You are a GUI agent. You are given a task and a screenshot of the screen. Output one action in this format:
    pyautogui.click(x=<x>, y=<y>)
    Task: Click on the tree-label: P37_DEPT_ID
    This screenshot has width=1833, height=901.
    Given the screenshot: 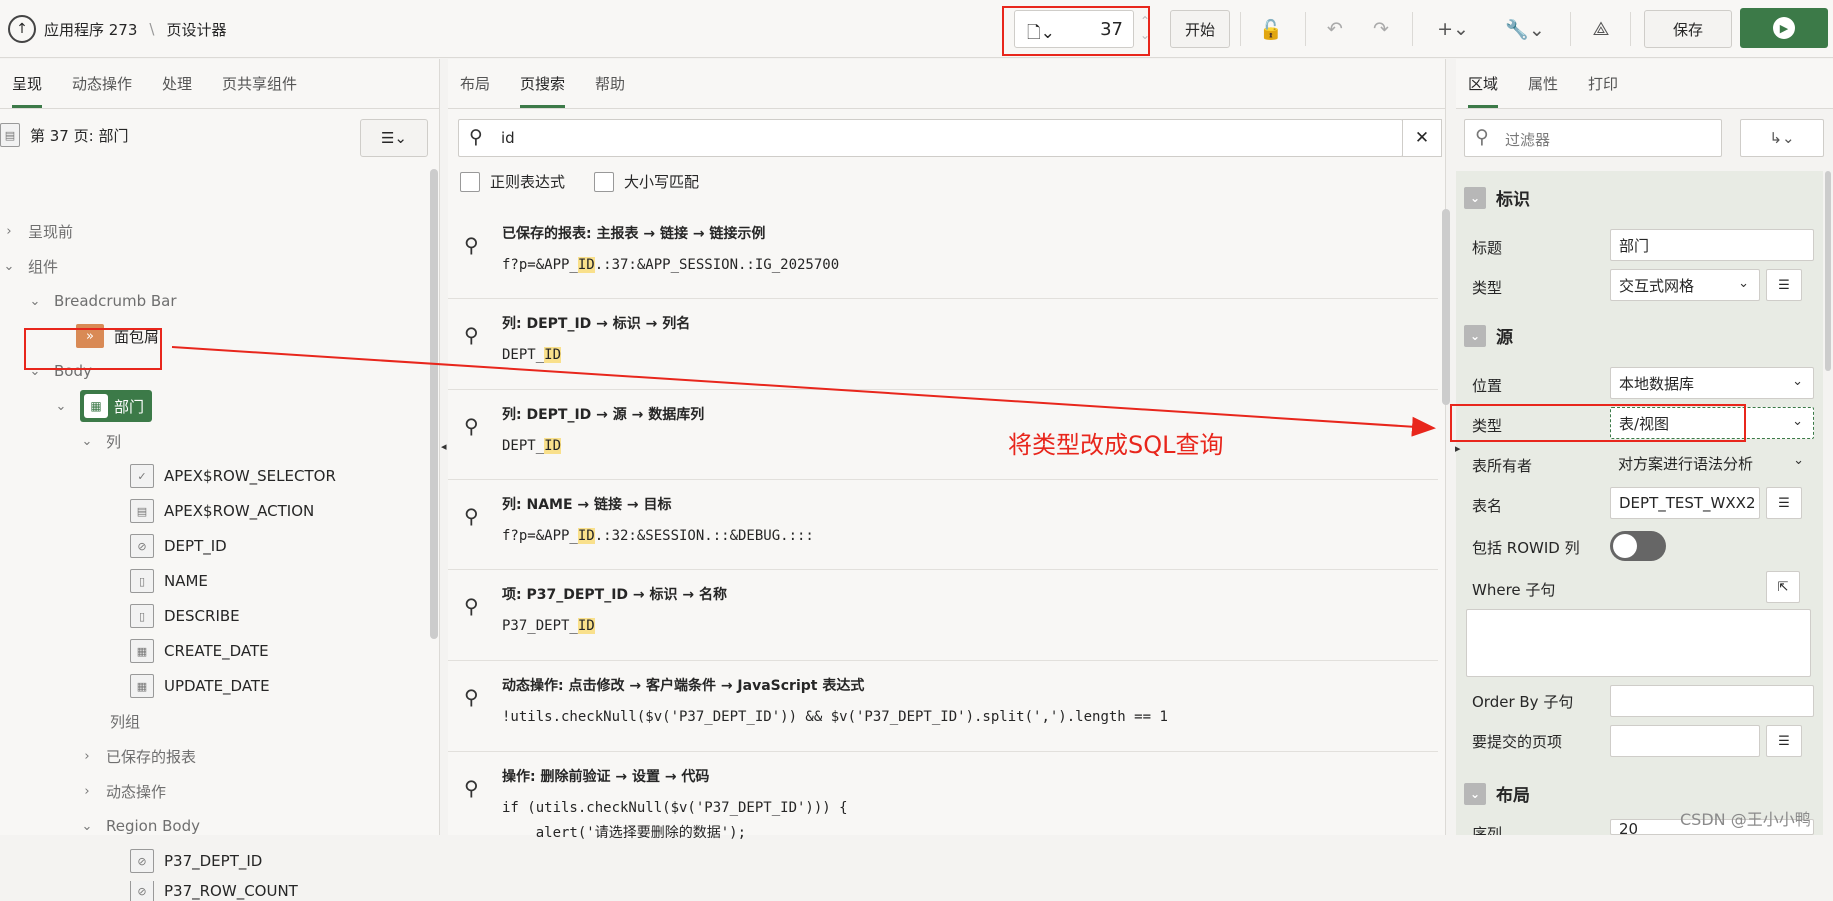 What is the action you would take?
    pyautogui.click(x=213, y=861)
    